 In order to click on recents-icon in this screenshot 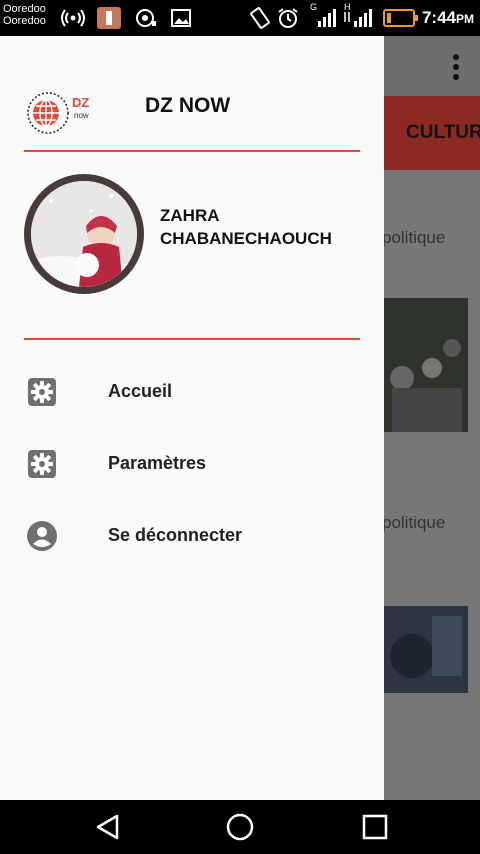, I will do `click(375, 827)`.